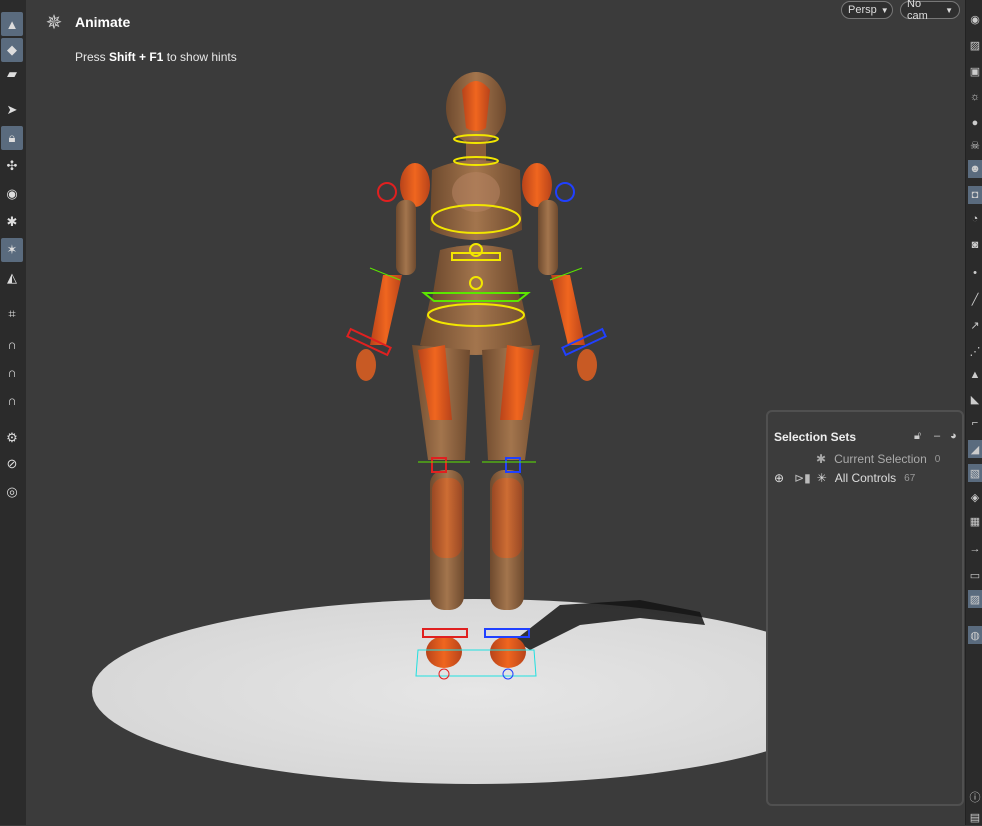 Image resolution: width=982 pixels, height=826 pixels. I want to click on float-panel-icon: ◕, so click(953, 436).